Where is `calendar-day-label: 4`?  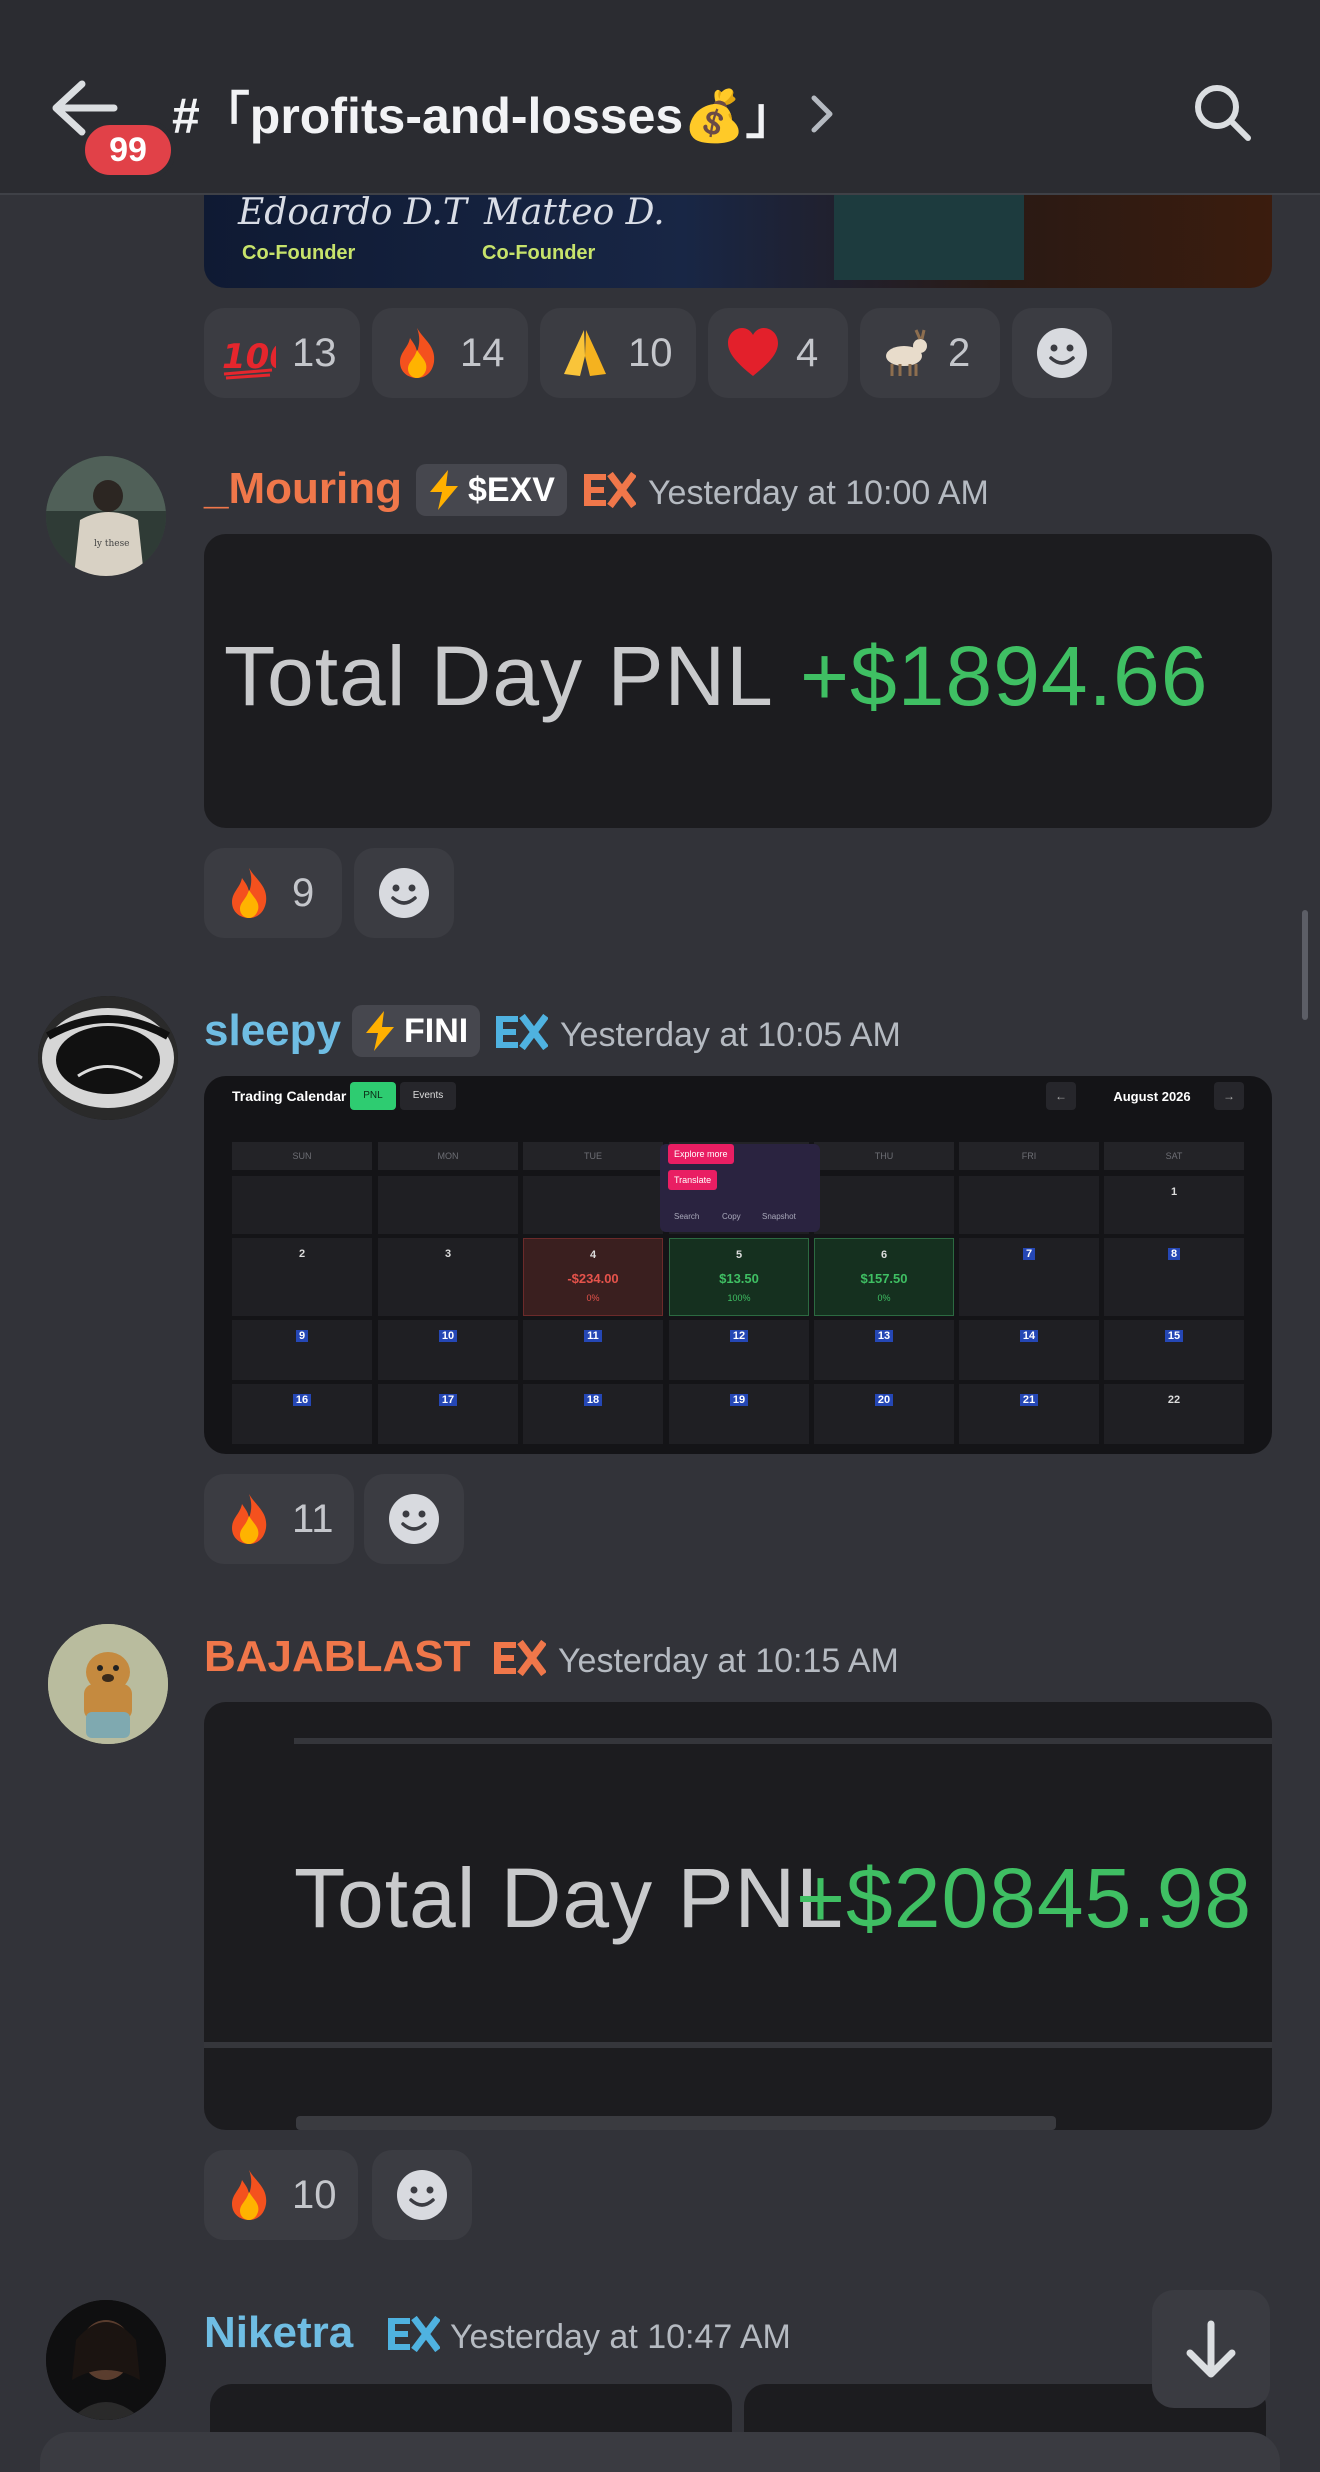 calendar-day-label: 4 is located at coordinates (593, 1255).